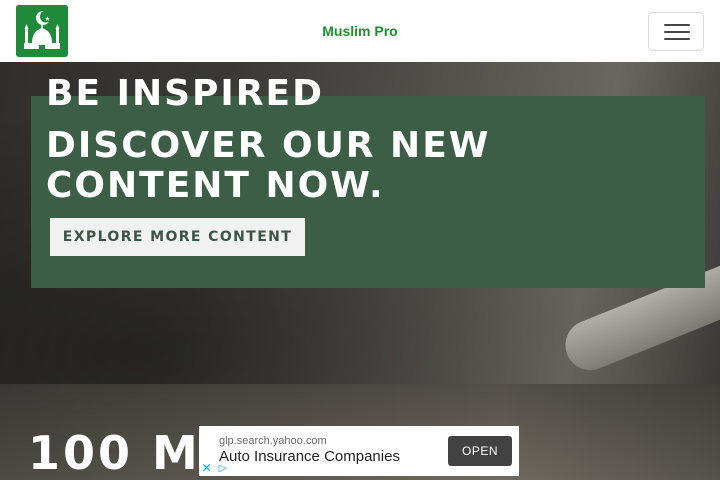 This screenshot has width=720, height=480. I want to click on explore-more-content-button: EXPLORE MORE CONTENT, so click(177, 237).